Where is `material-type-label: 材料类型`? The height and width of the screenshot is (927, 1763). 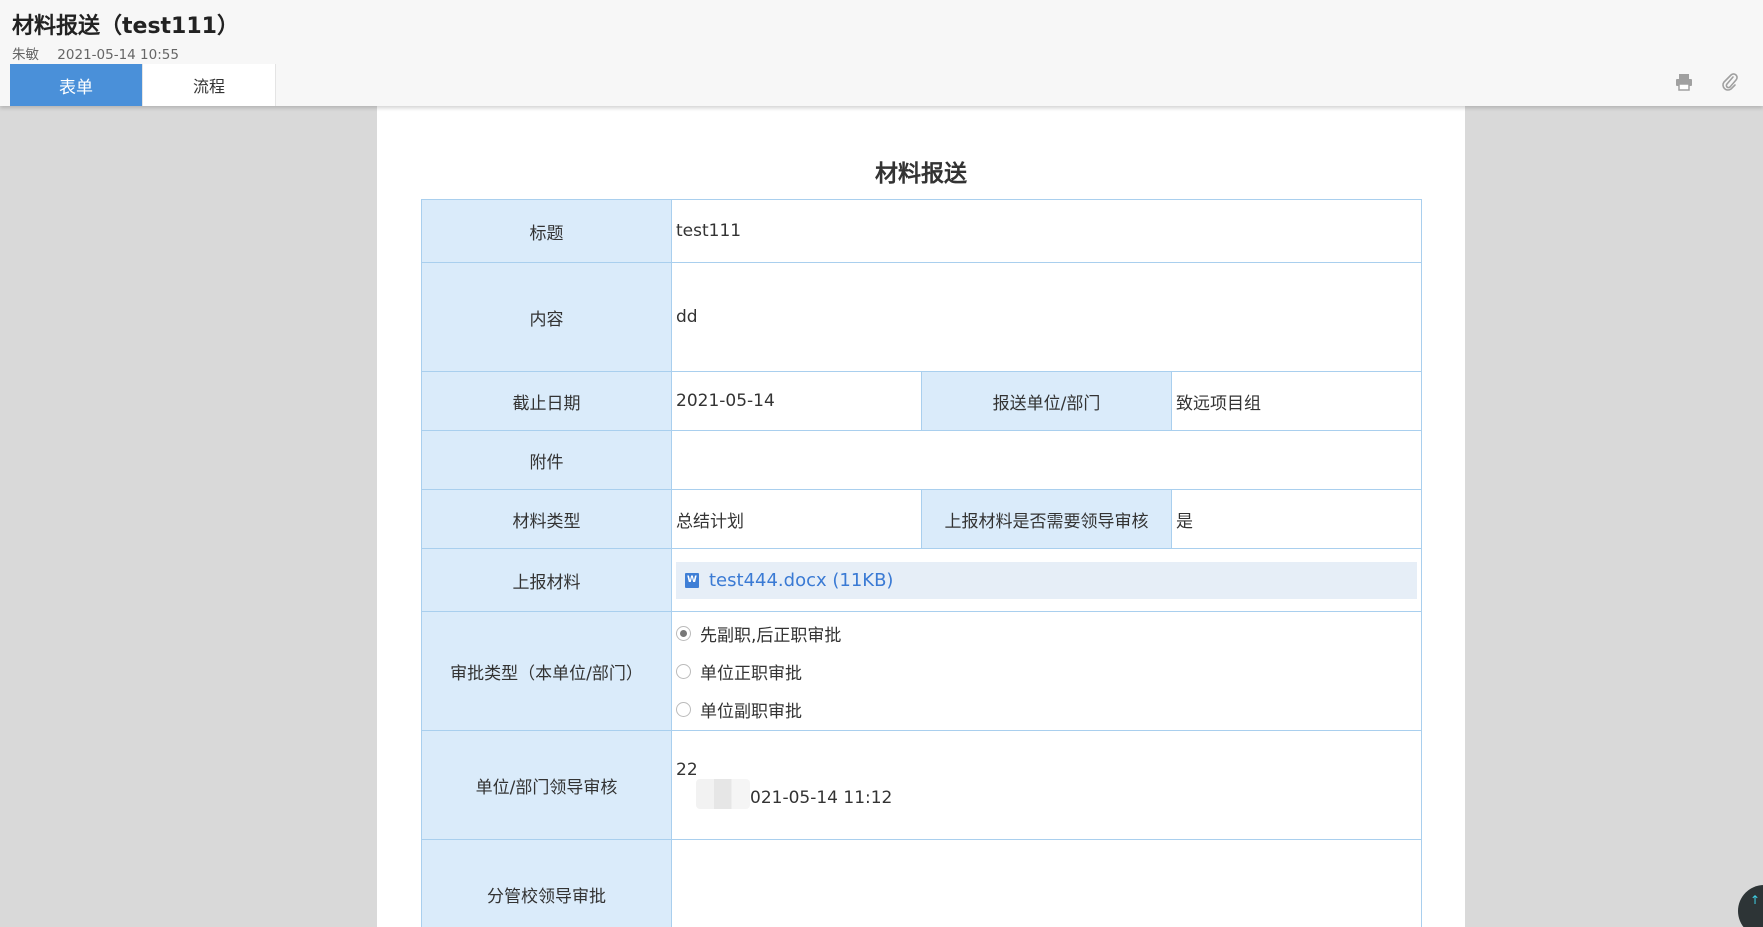 material-type-label: 材料类型 is located at coordinates (546, 519).